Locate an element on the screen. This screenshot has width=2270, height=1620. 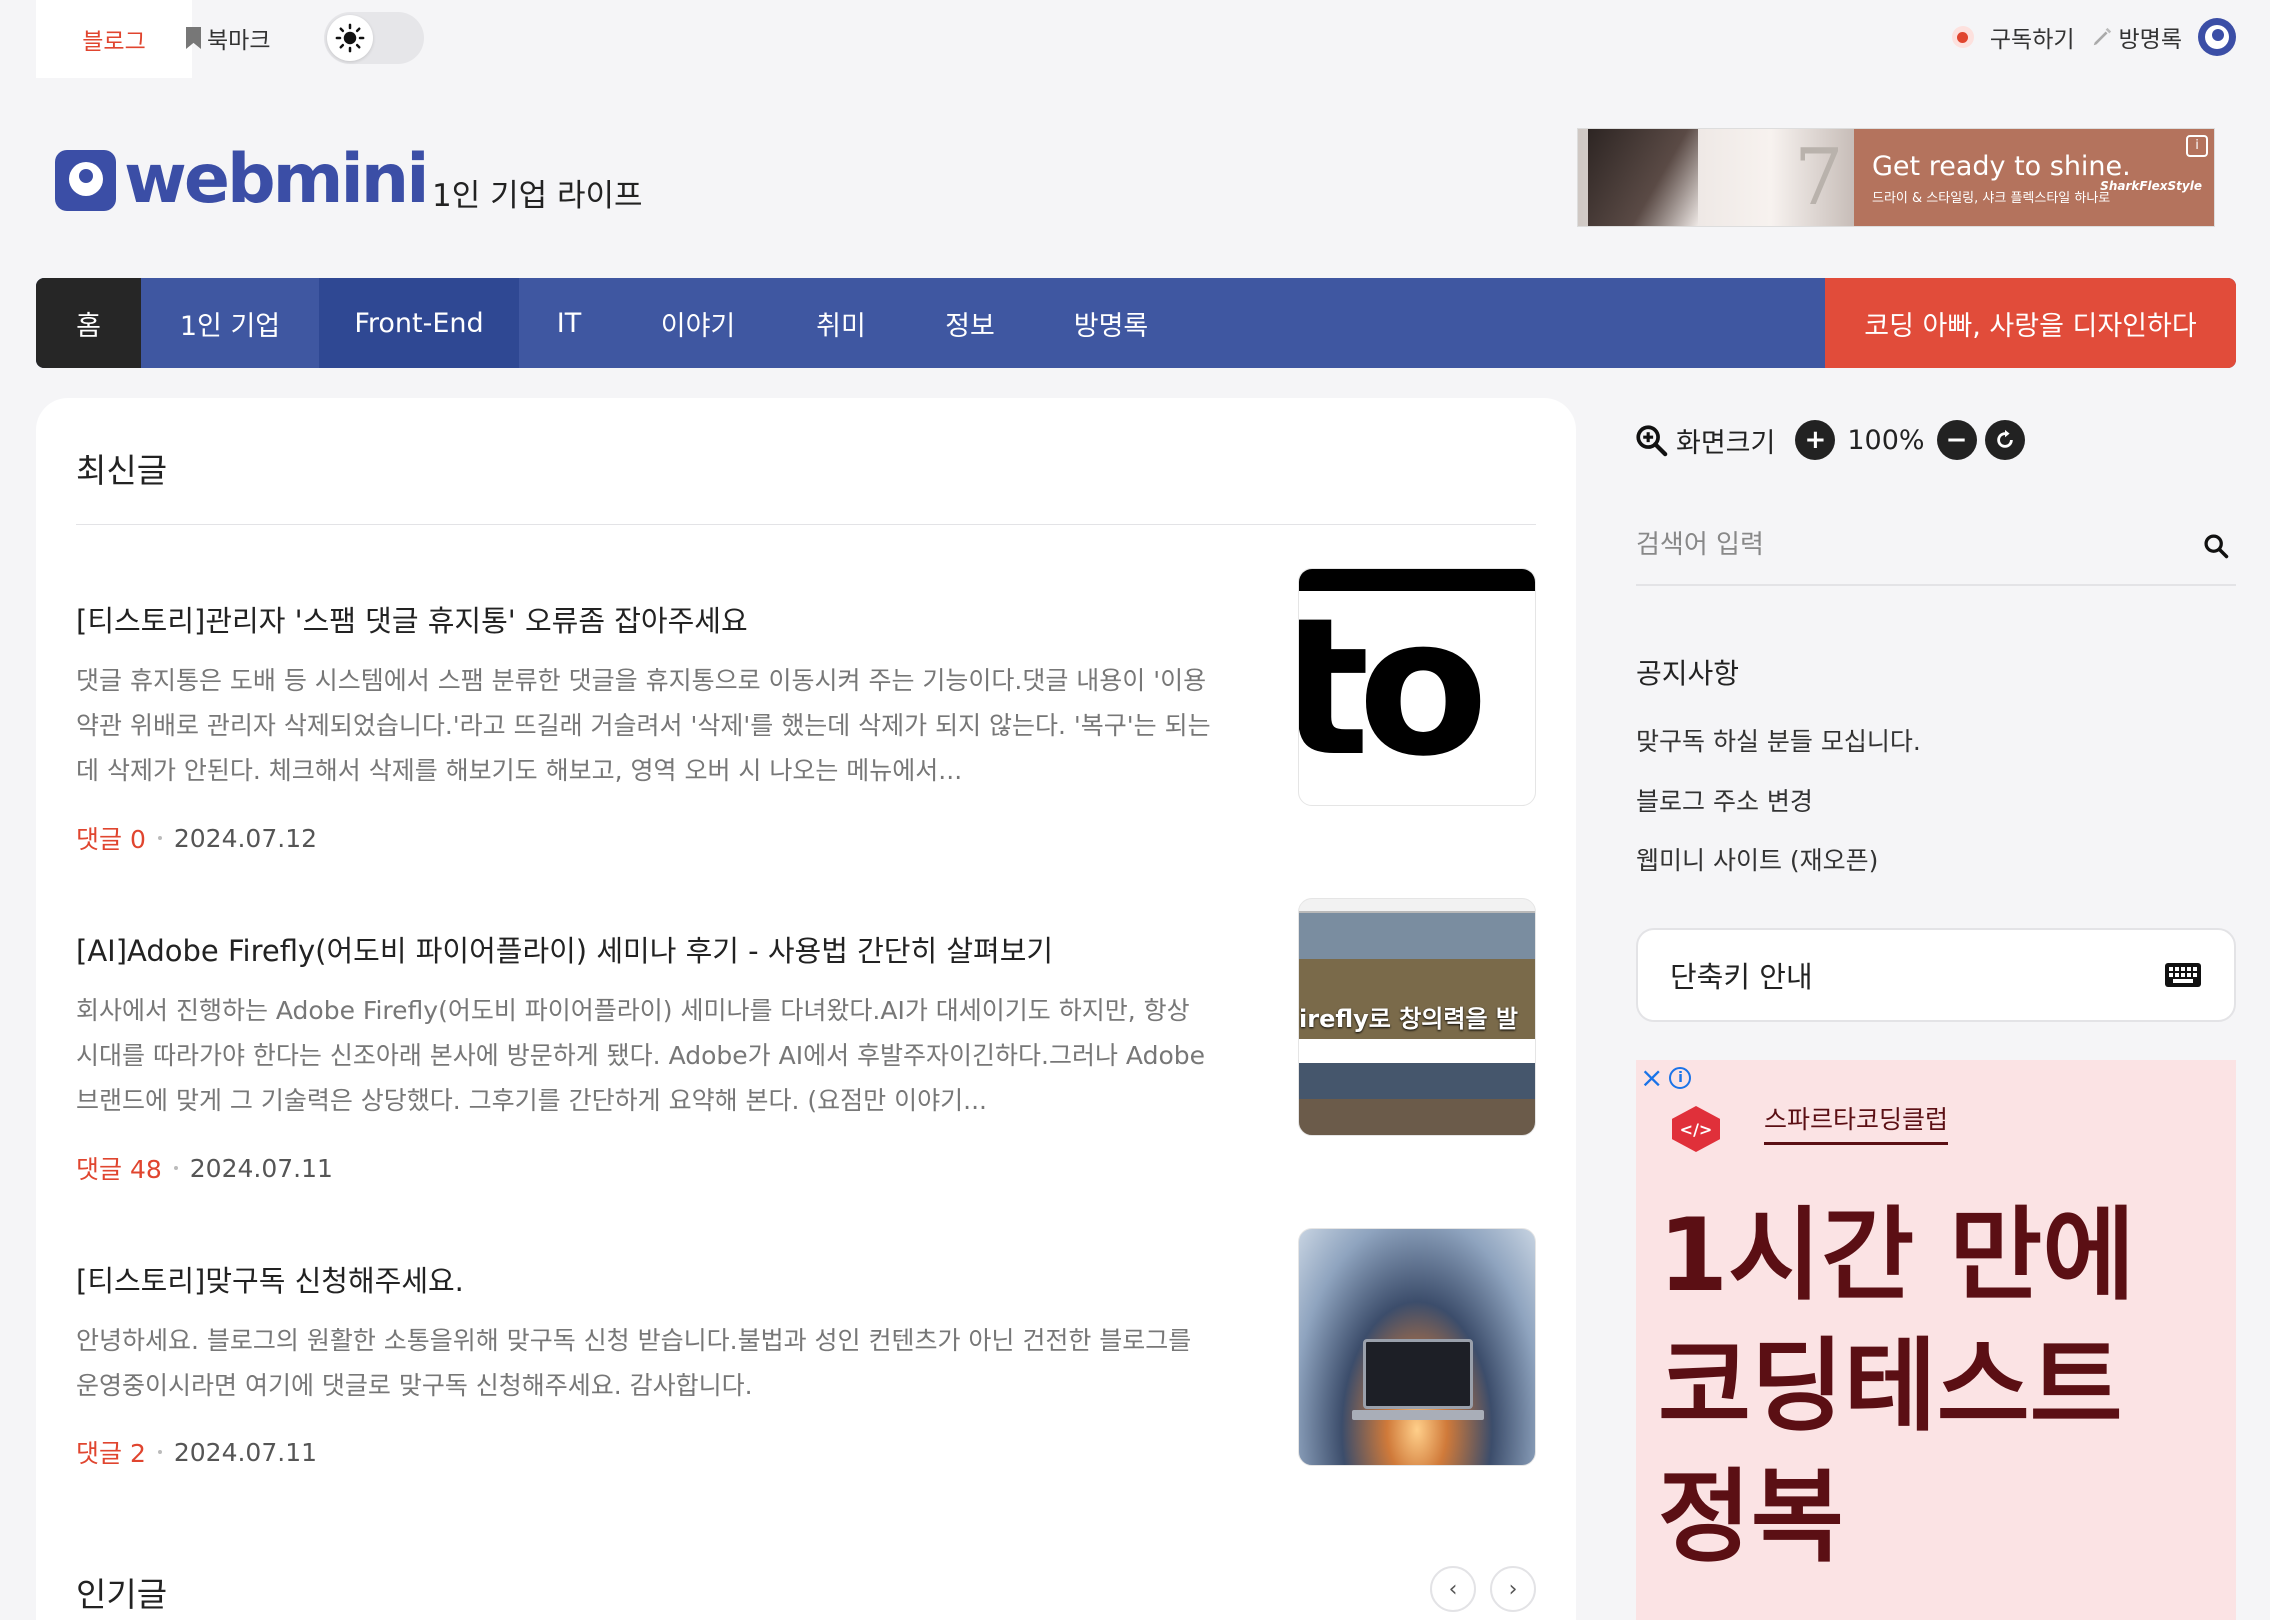
nav-item-front-end: Front-End is located at coordinates (419, 323).